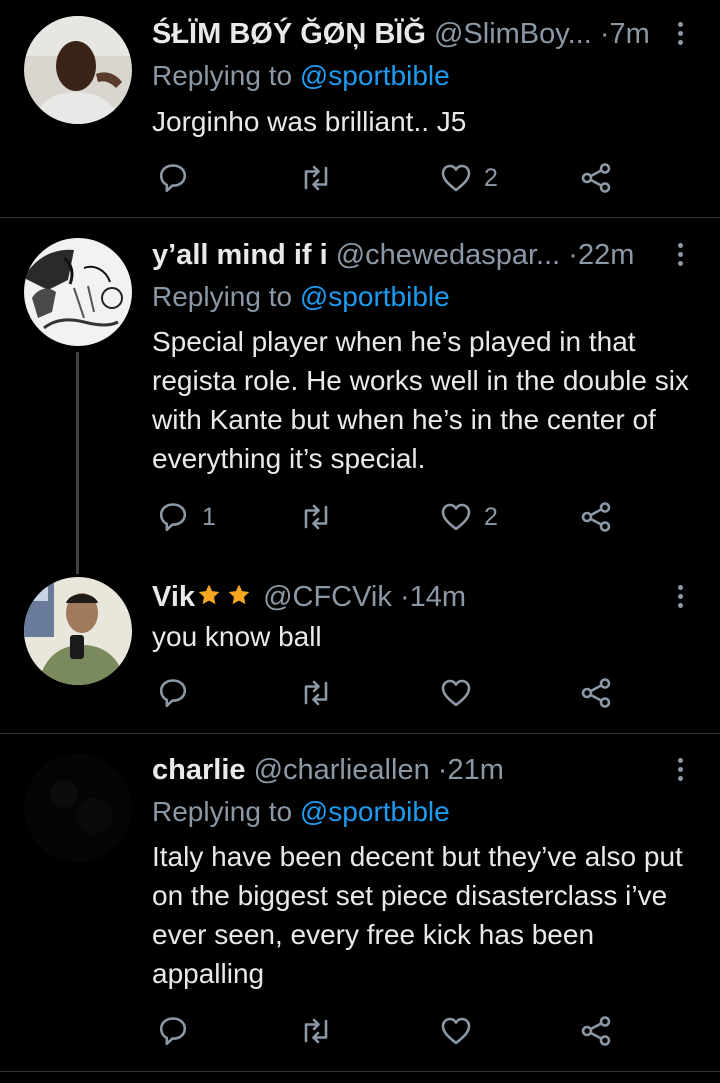 Image resolution: width=720 pixels, height=1083 pixels. Describe the element at coordinates (199, 770) in the screenshot. I see `display-name: charlie` at that location.